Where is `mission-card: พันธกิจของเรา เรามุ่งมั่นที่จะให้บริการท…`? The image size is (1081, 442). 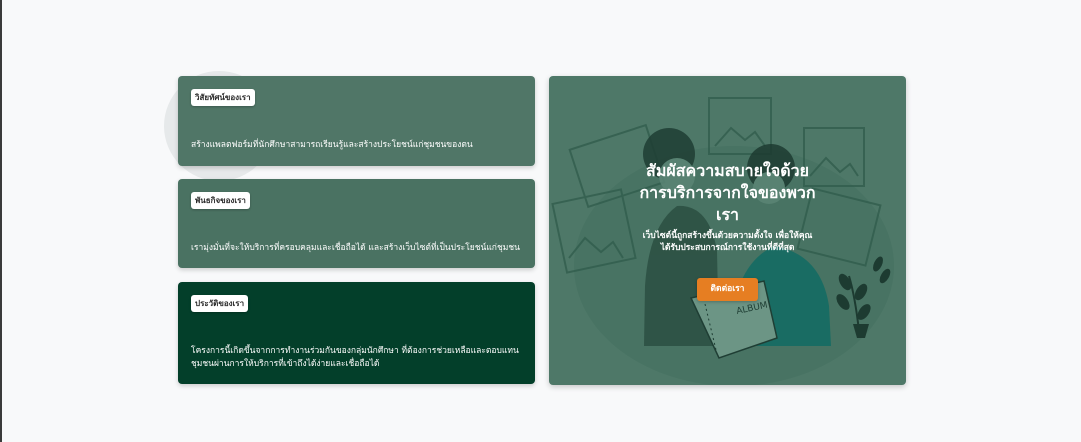
mission-card: พันธกิจของเรา เรามุ่งมั่นที่จะให้บริการท… is located at coordinates (356, 223).